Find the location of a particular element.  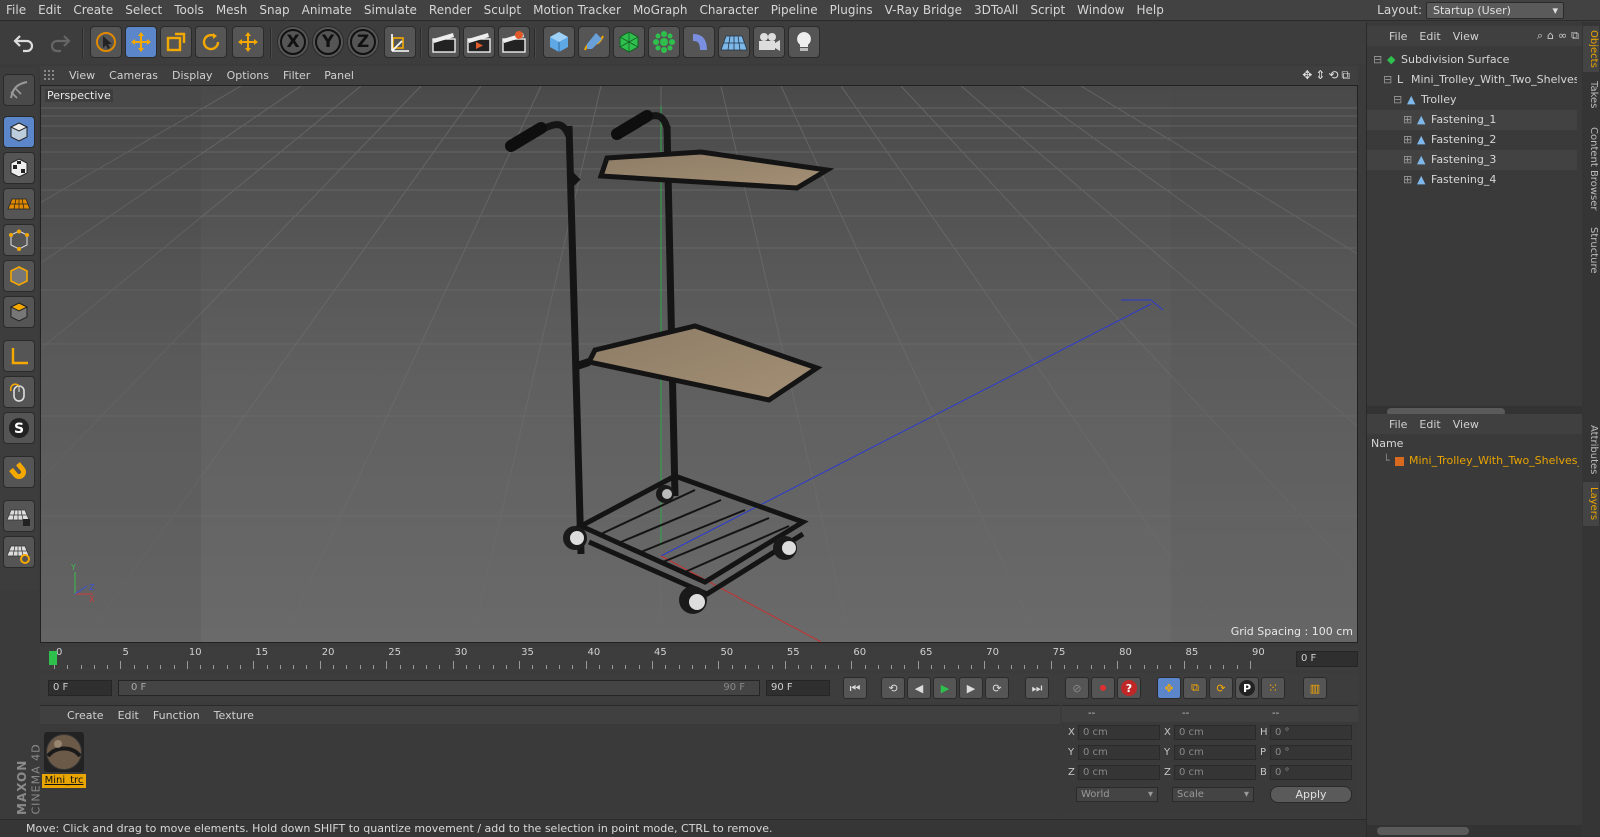

floor-button is located at coordinates (734, 42).